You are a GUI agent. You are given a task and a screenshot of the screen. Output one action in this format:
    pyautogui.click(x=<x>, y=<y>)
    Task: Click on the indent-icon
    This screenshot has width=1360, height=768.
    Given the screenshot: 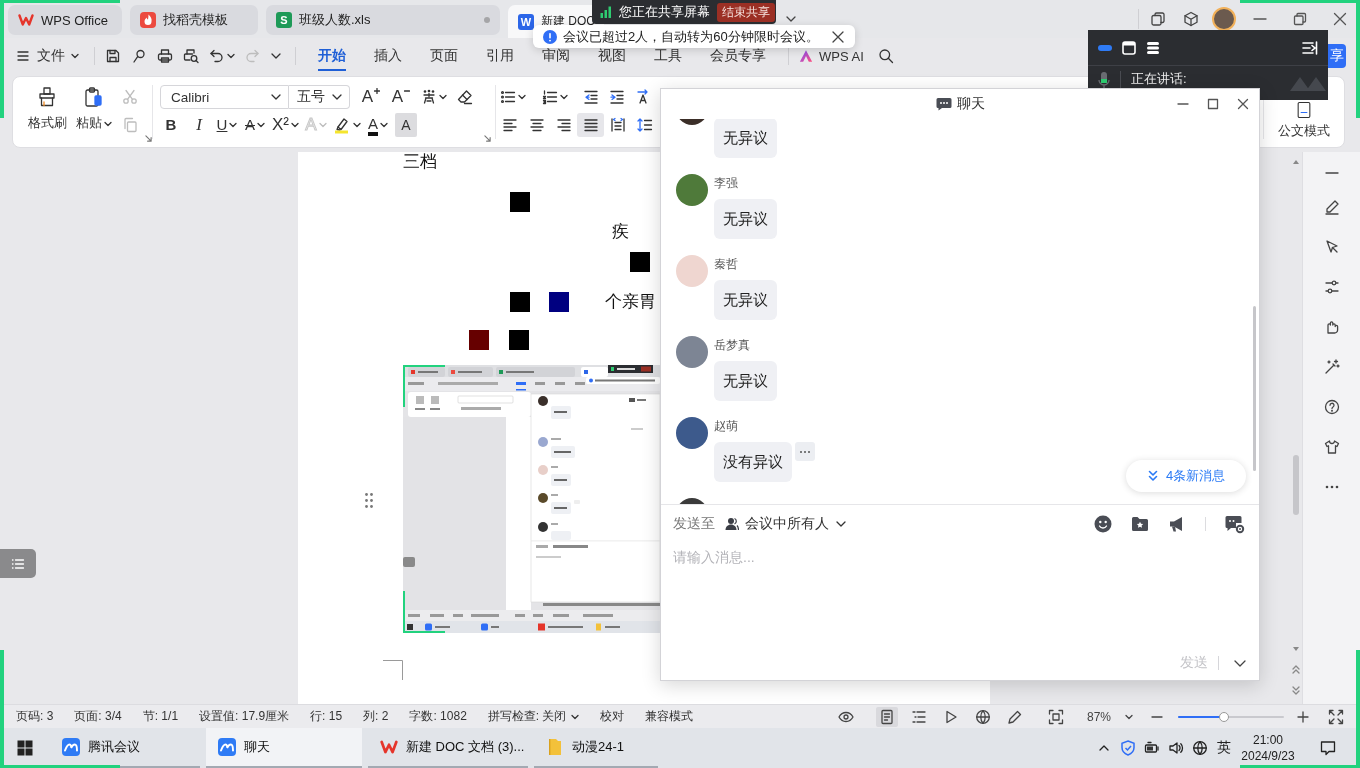 What is the action you would take?
    pyautogui.click(x=617, y=97)
    